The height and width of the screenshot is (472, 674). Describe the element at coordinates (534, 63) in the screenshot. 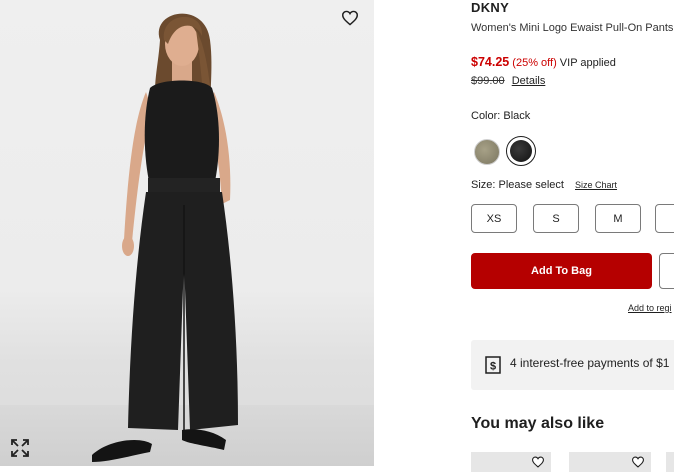

I see `discount-percent: (25% off)` at that location.